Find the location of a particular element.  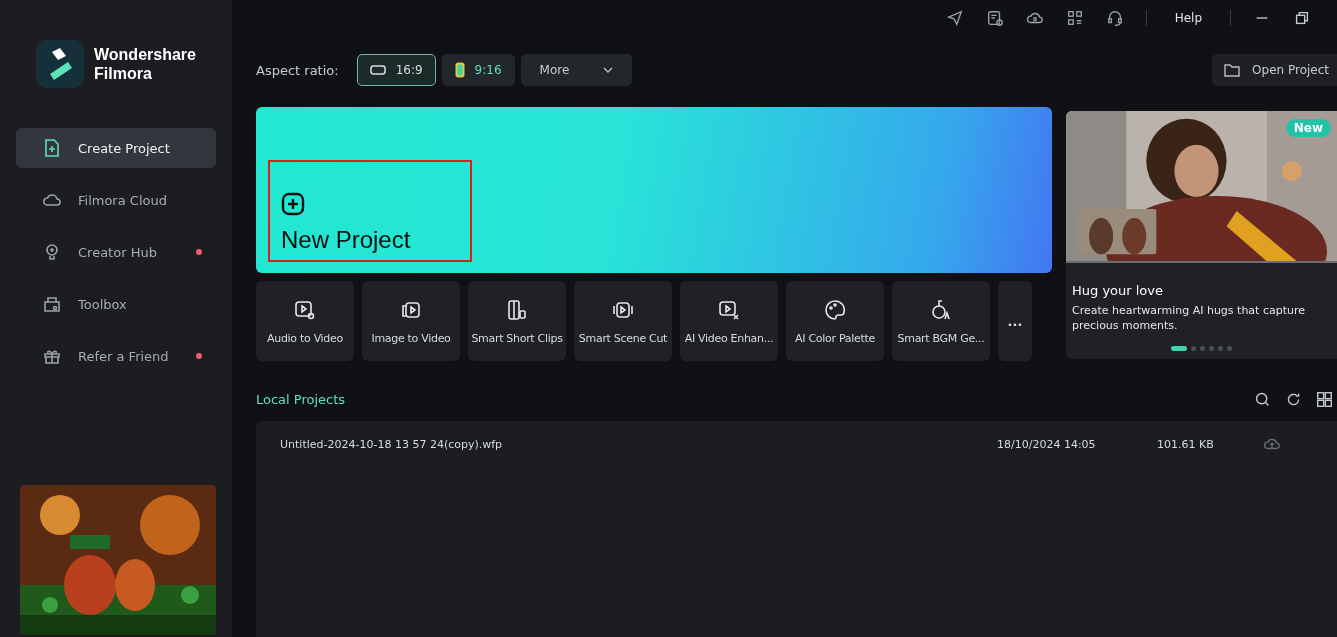

tool-tile: AI Color Palette is located at coordinates (835, 321).